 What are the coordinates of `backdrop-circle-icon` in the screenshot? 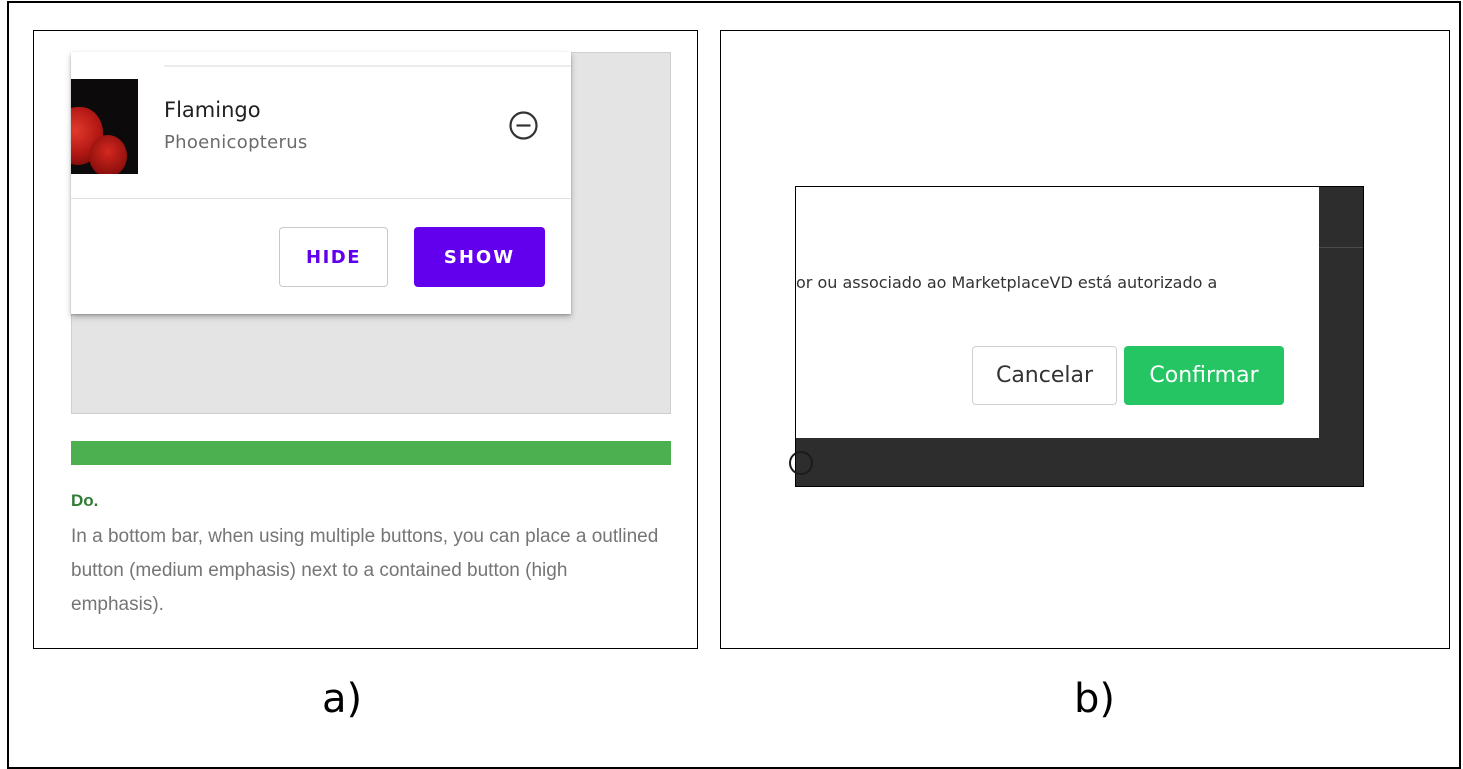 It's located at (801, 463).